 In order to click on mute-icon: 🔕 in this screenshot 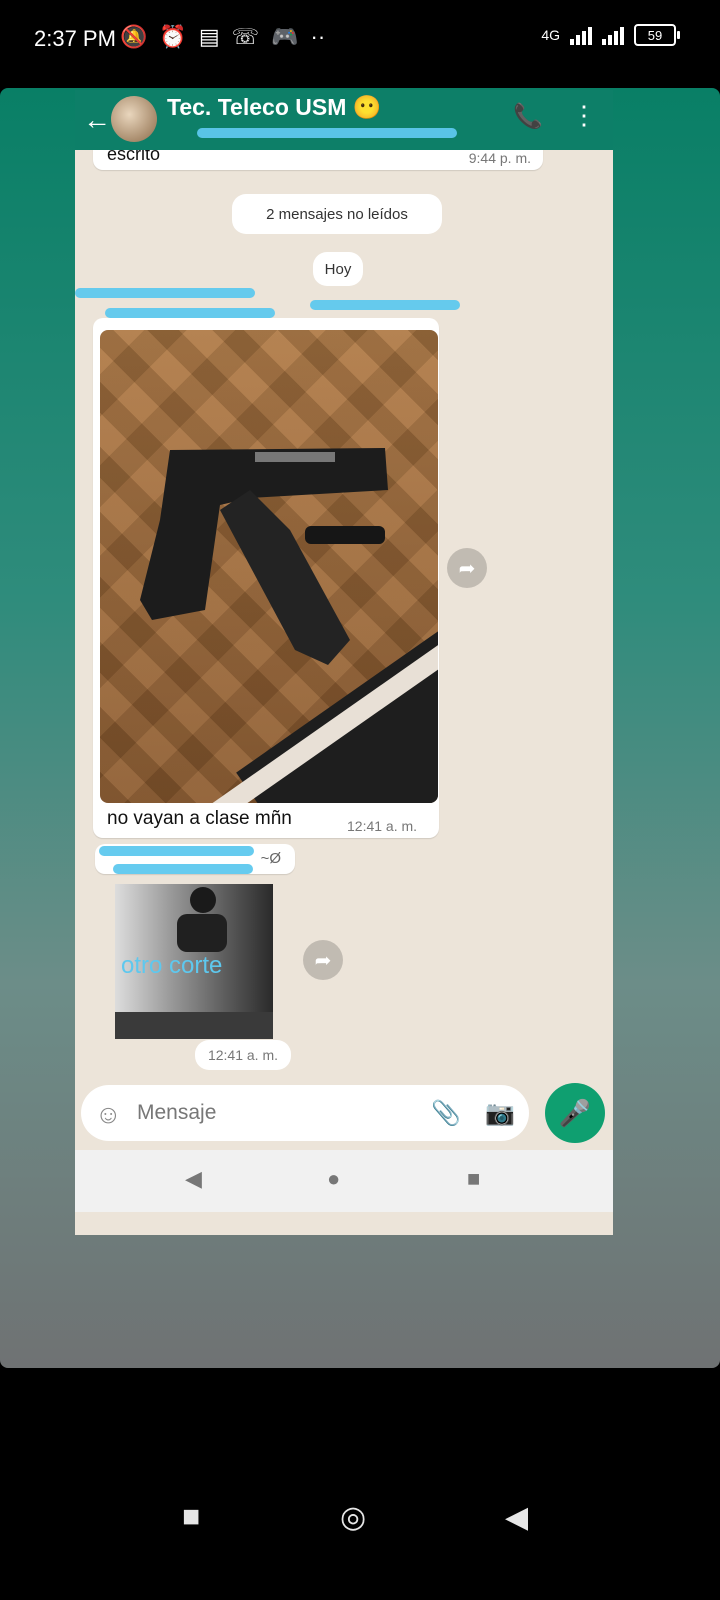, I will do `click(134, 36)`.